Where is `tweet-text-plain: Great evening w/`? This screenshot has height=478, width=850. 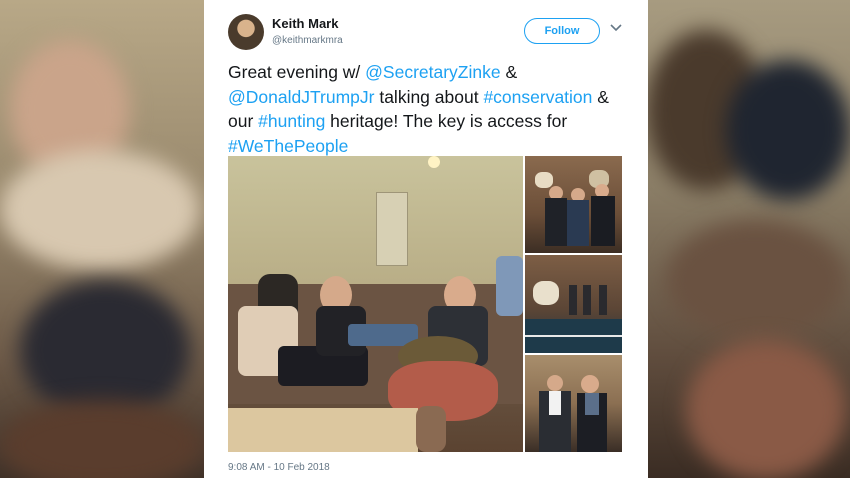 tweet-text-plain: Great evening w/ is located at coordinates (297, 72).